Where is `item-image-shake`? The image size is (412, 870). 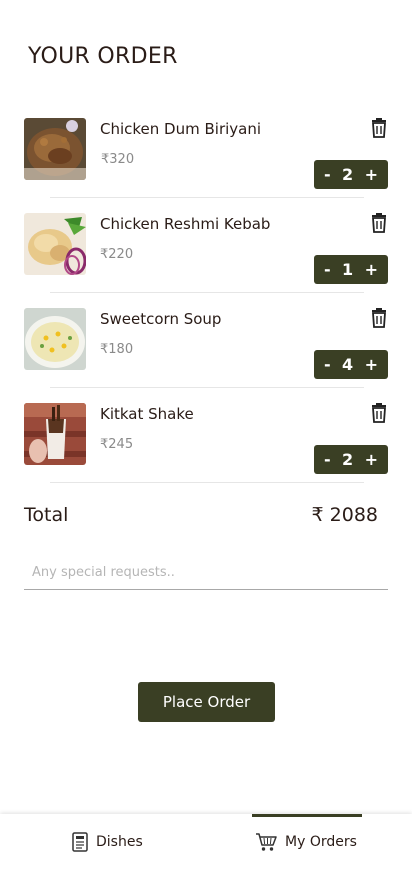
item-image-shake is located at coordinates (55, 434).